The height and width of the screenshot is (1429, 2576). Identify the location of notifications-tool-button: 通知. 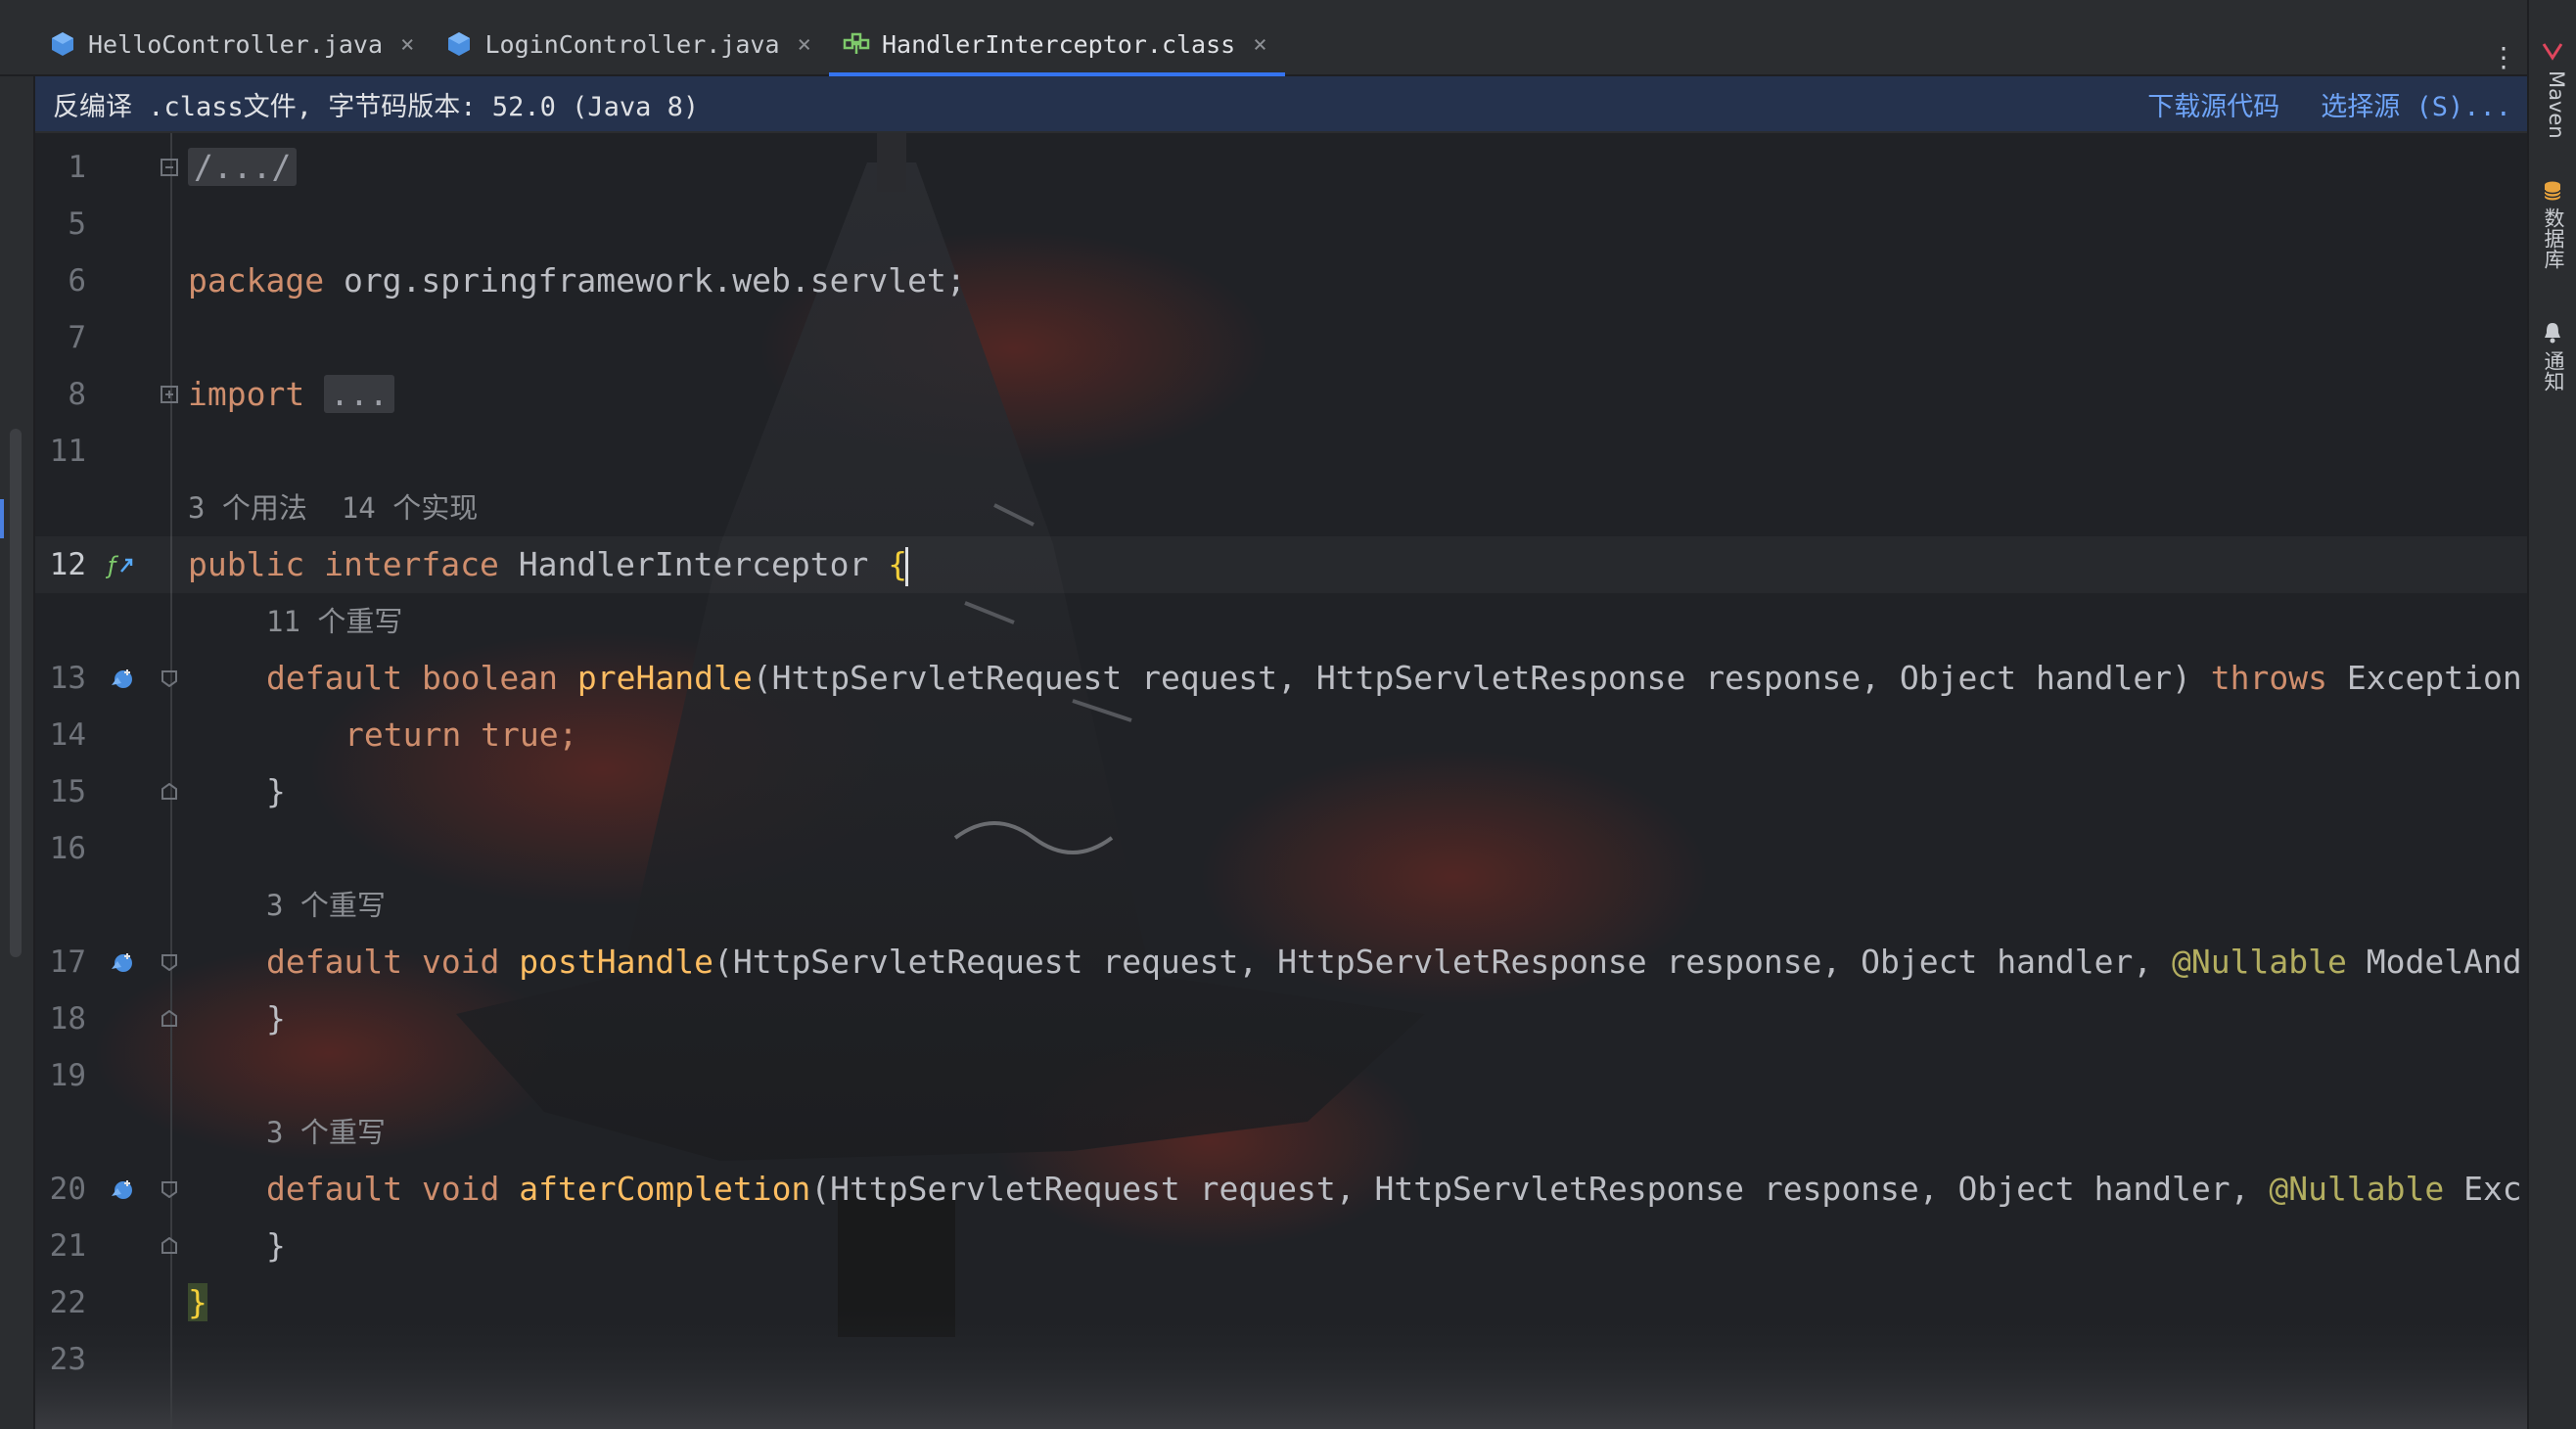
(2553, 371).